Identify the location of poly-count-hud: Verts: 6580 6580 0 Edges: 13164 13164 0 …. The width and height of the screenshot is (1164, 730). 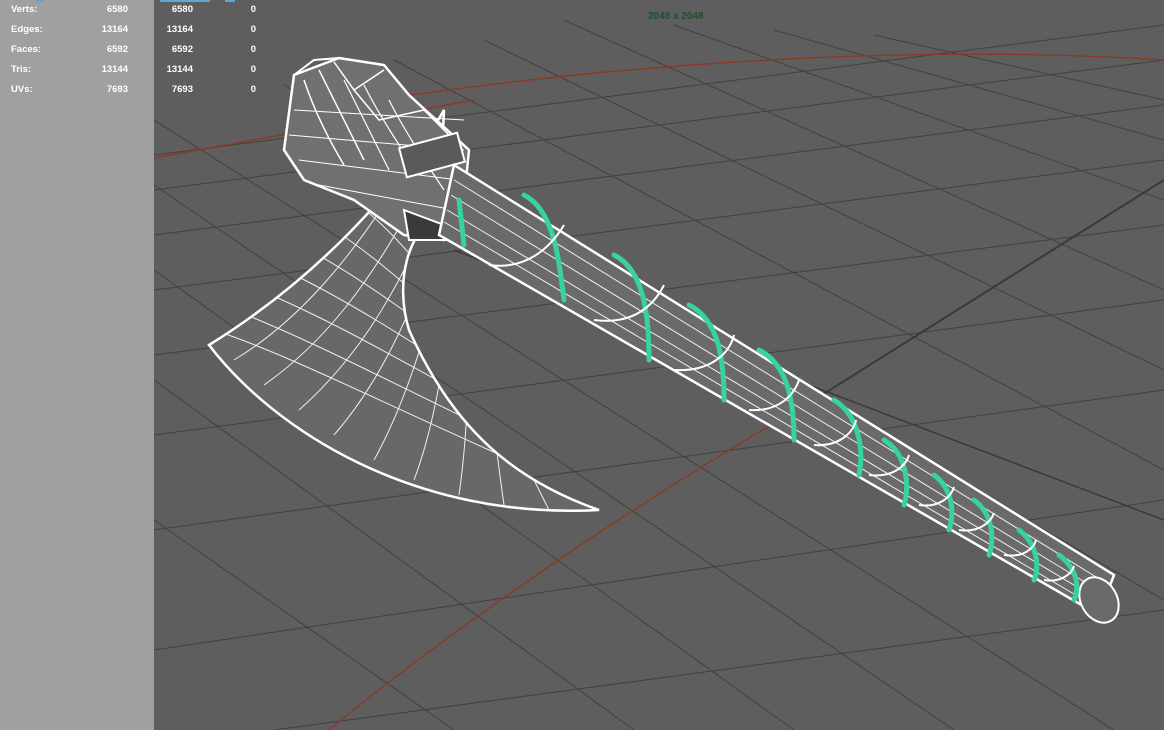
(135, 50).